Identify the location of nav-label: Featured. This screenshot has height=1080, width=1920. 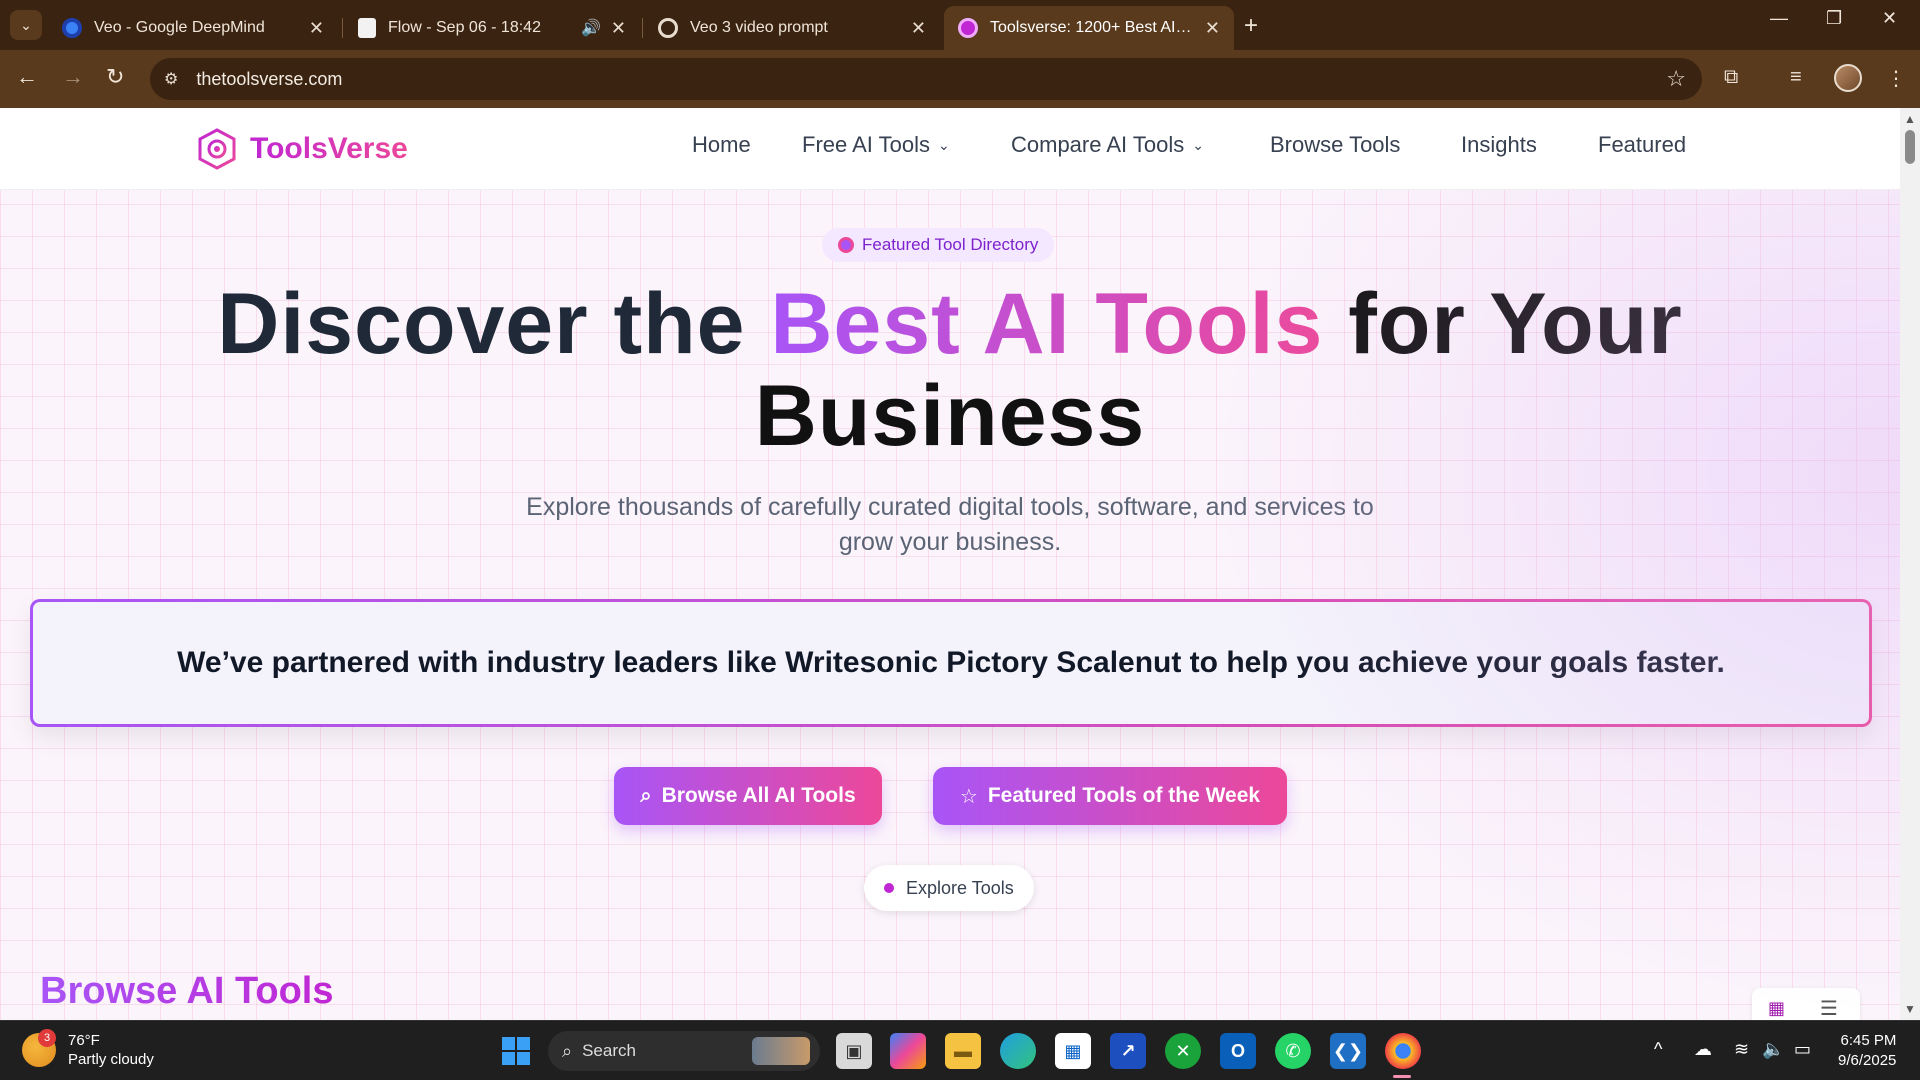
(1642, 144).